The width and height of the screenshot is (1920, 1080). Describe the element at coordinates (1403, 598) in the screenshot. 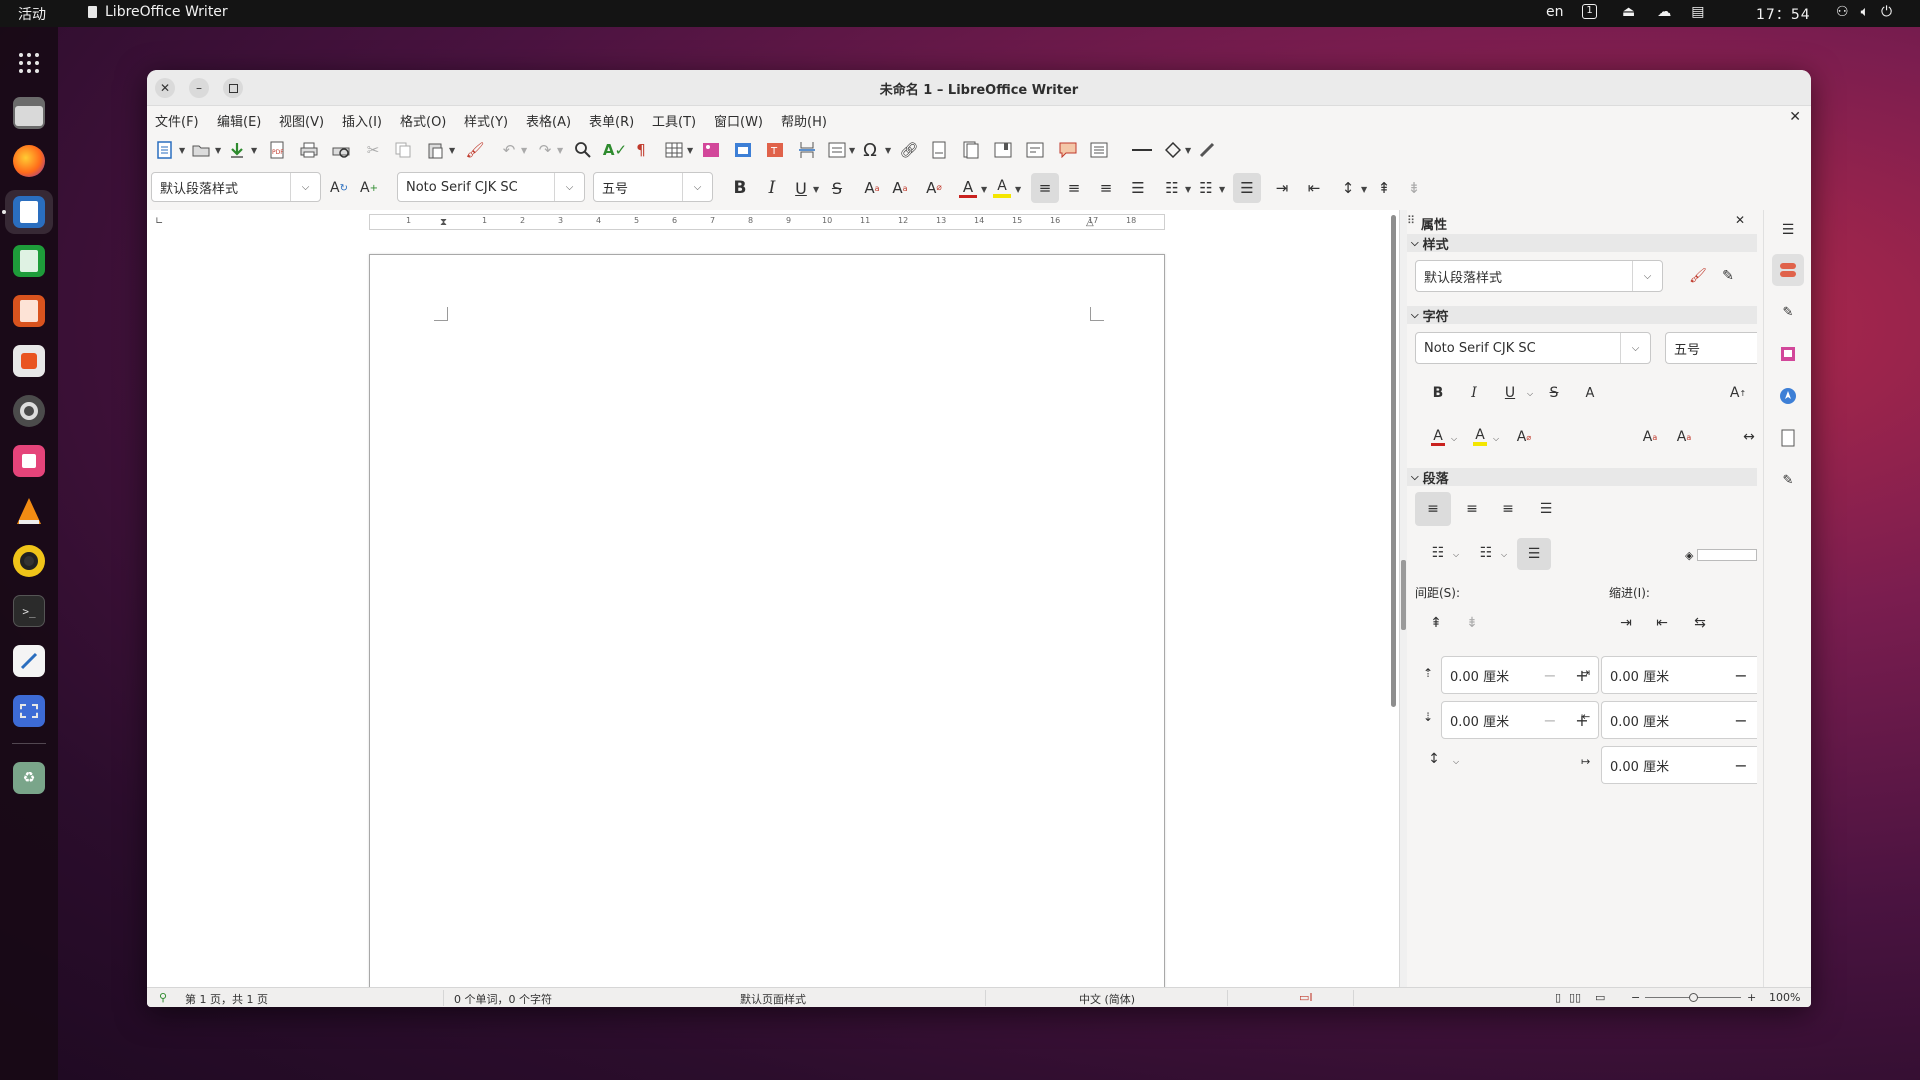

I see `sidebar-splitter` at that location.